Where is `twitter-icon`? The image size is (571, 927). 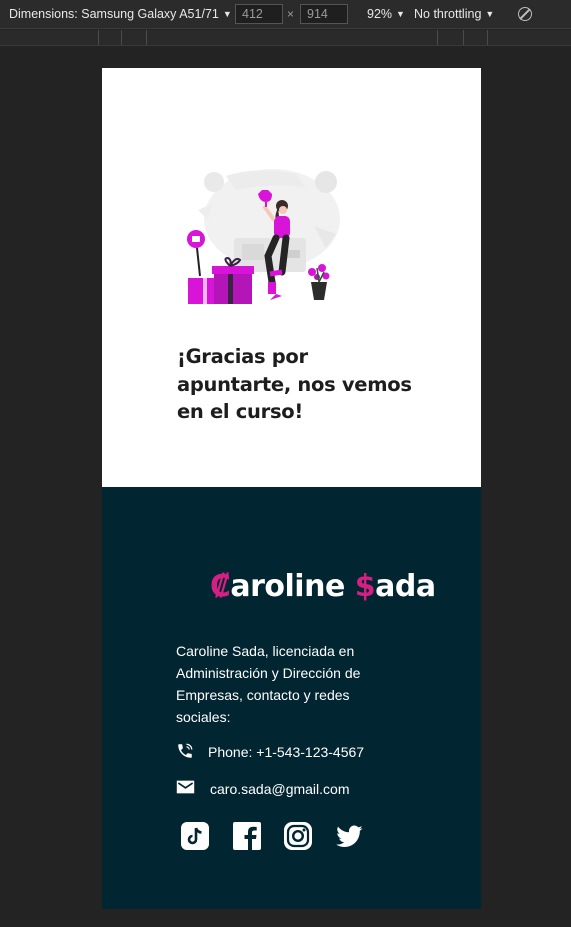 twitter-icon is located at coordinates (349, 836).